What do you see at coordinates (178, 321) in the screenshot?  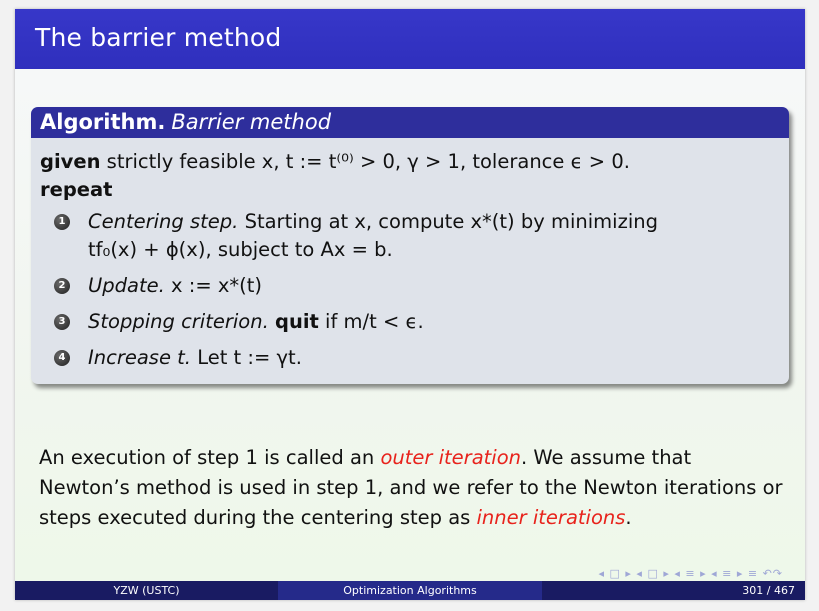 I see `step-3-label: Stopping criterion.` at bounding box center [178, 321].